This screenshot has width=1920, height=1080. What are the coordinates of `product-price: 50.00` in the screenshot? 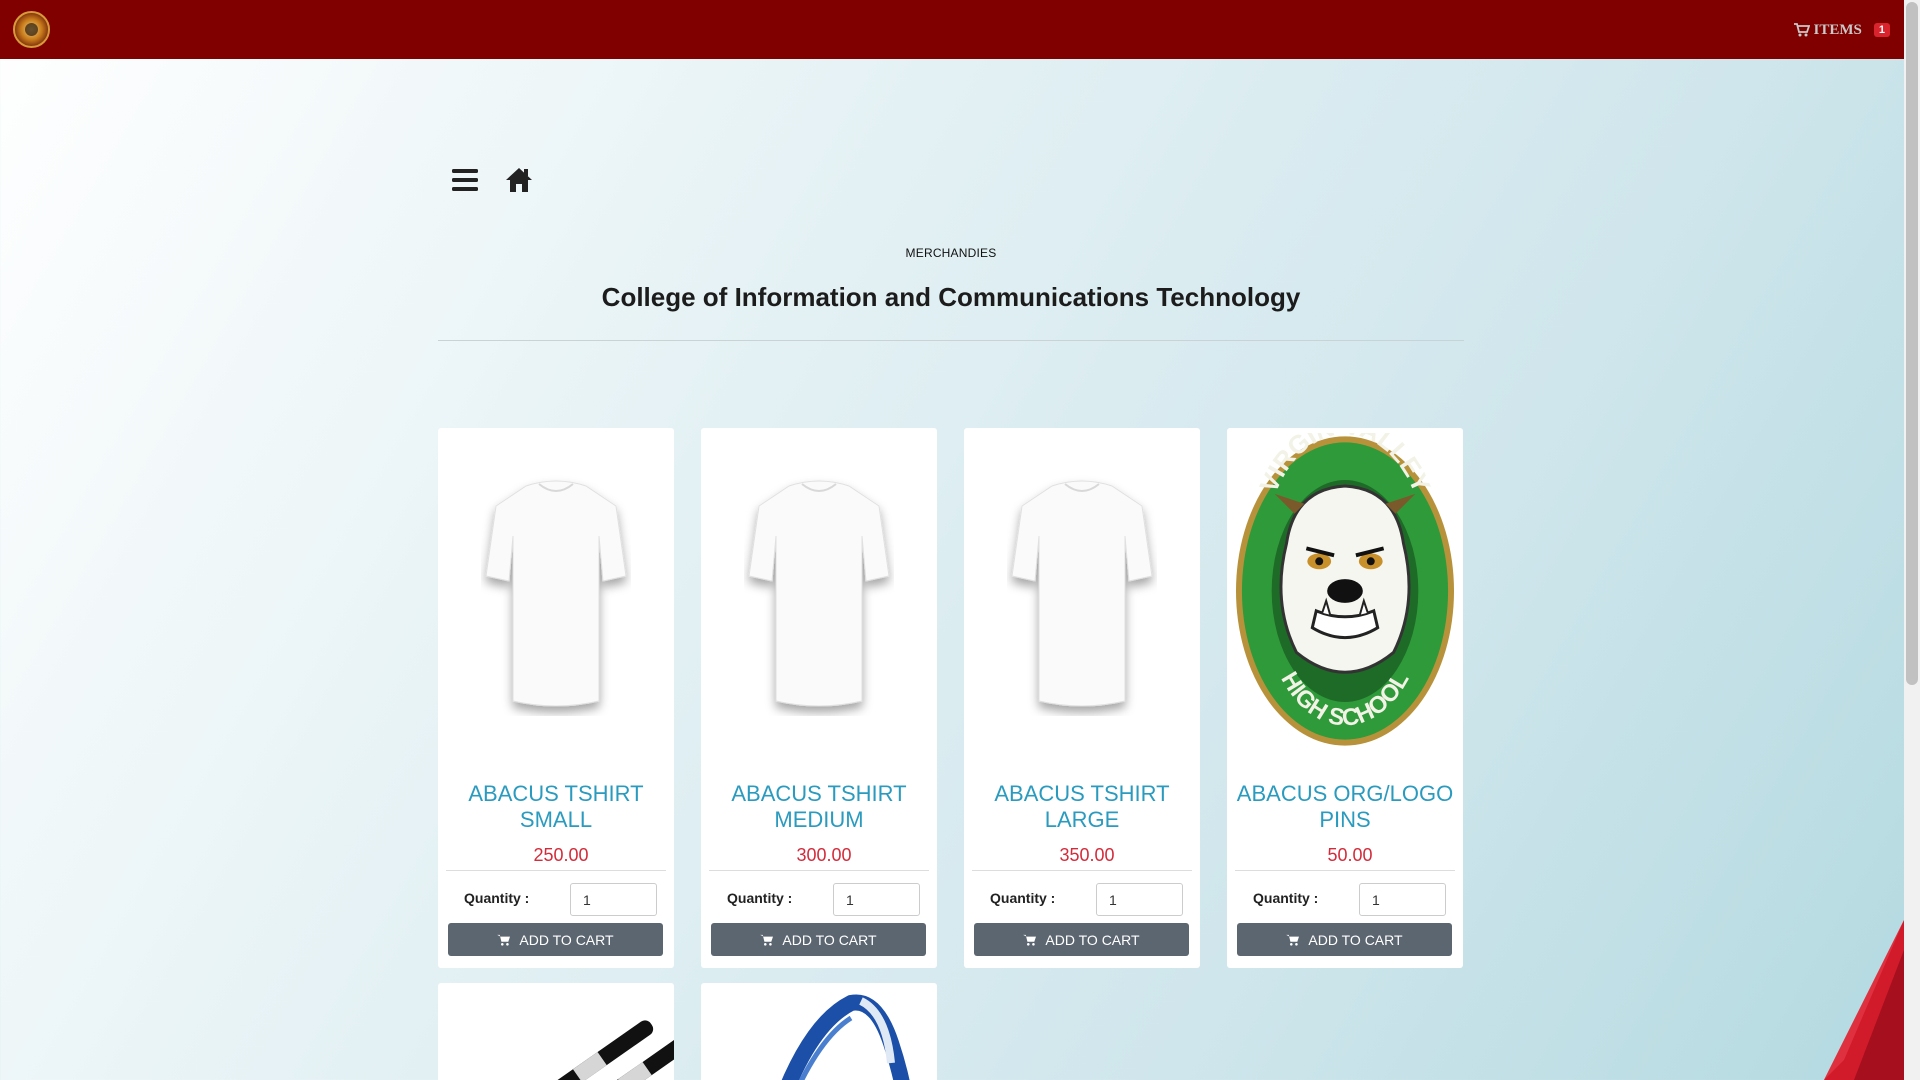 It's located at (1350, 855).